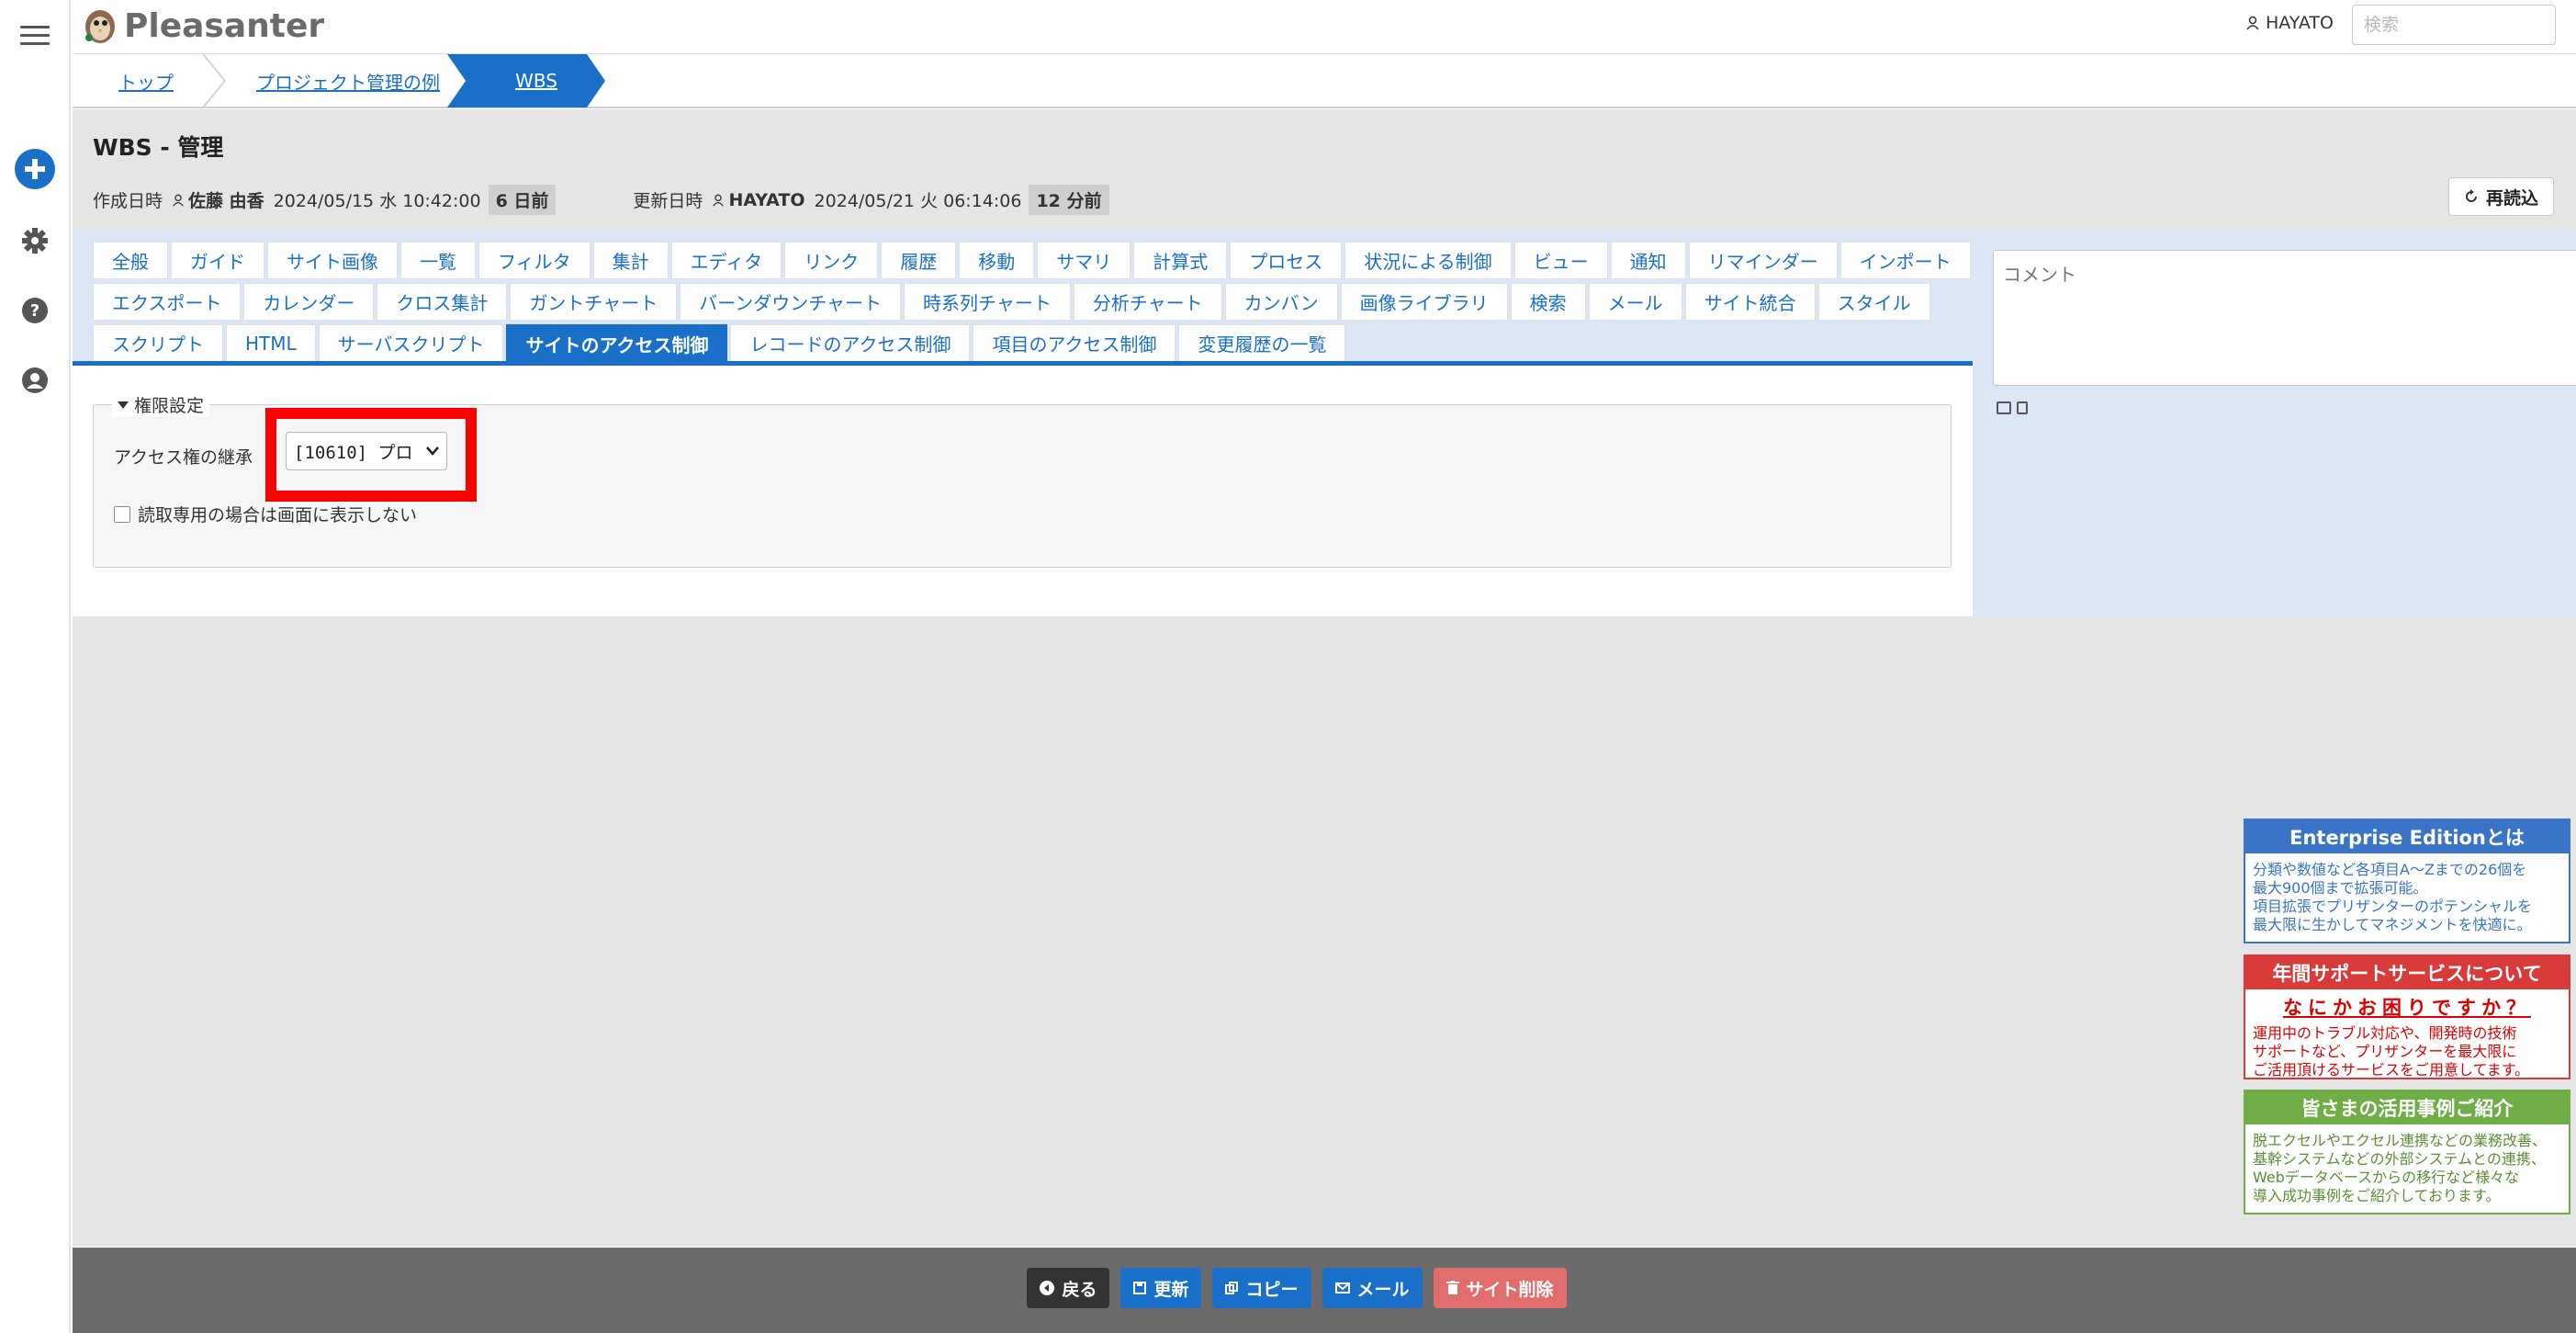 Image resolution: width=2576 pixels, height=1333 pixels. Describe the element at coordinates (1500, 1288) in the screenshot. I see `delete-site-button: サイト削除` at that location.